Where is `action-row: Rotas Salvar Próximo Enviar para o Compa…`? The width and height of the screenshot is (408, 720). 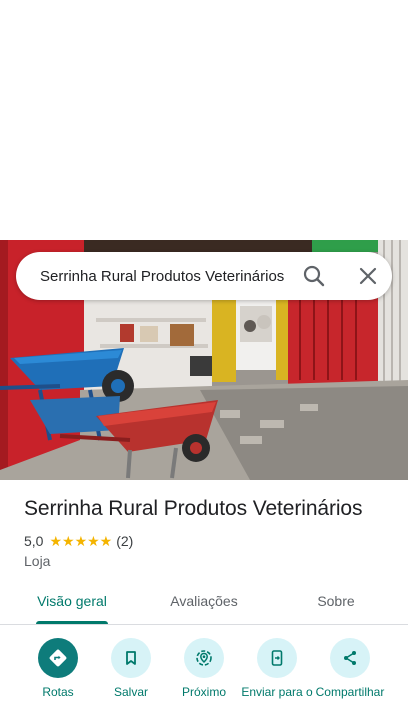 action-row: Rotas Salvar Próximo Enviar para o Compa… is located at coordinates (204, 679).